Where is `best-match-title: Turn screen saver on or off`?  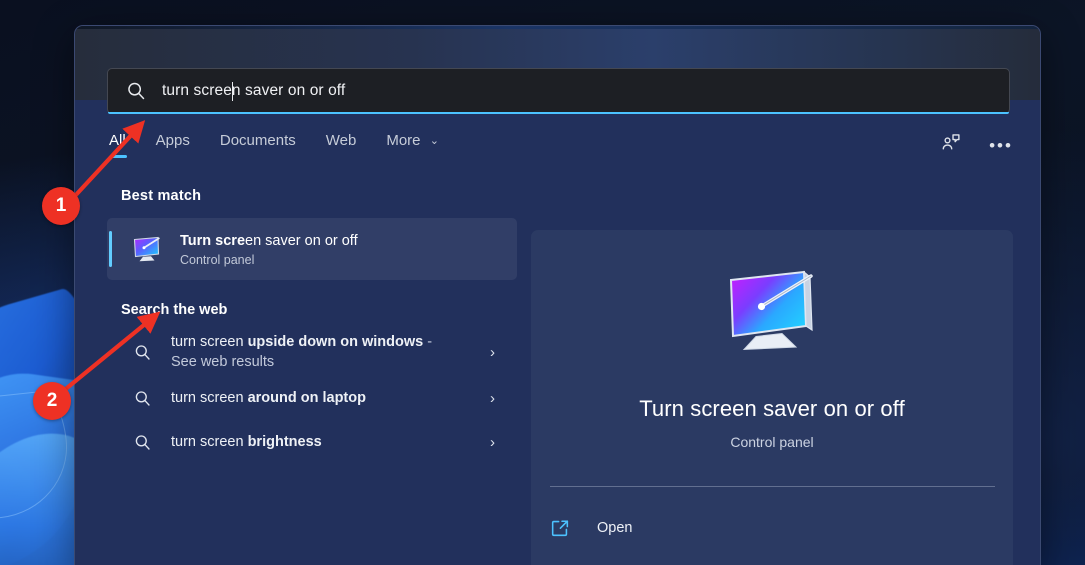 best-match-title: Turn screen saver on or off is located at coordinates (269, 241).